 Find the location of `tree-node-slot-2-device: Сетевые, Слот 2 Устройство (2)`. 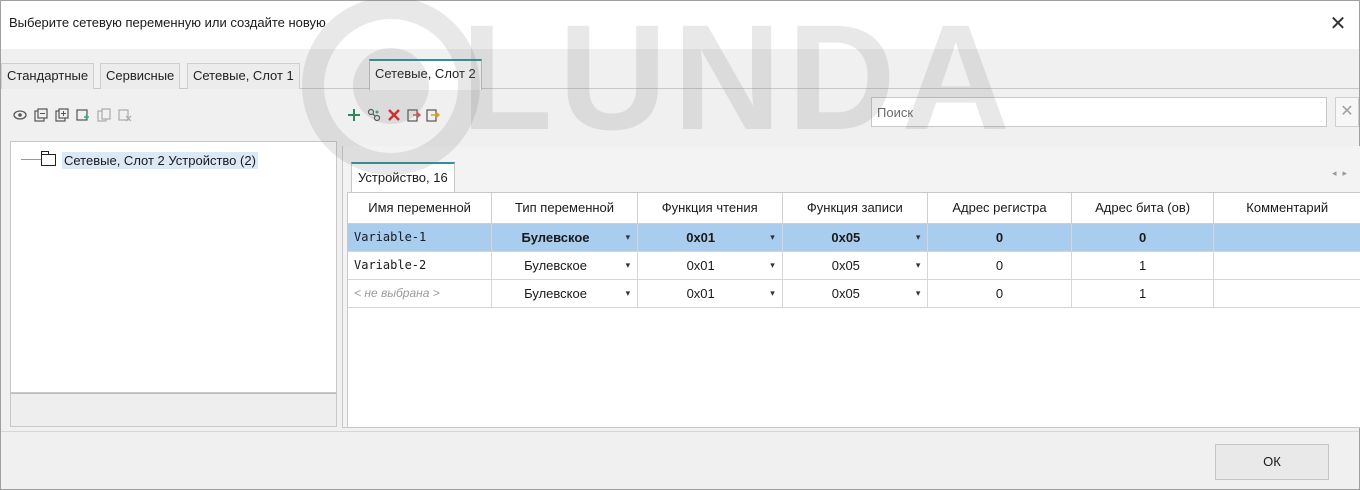

tree-node-slot-2-device: Сетевые, Слот 2 Устройство (2) is located at coordinates (149, 160).